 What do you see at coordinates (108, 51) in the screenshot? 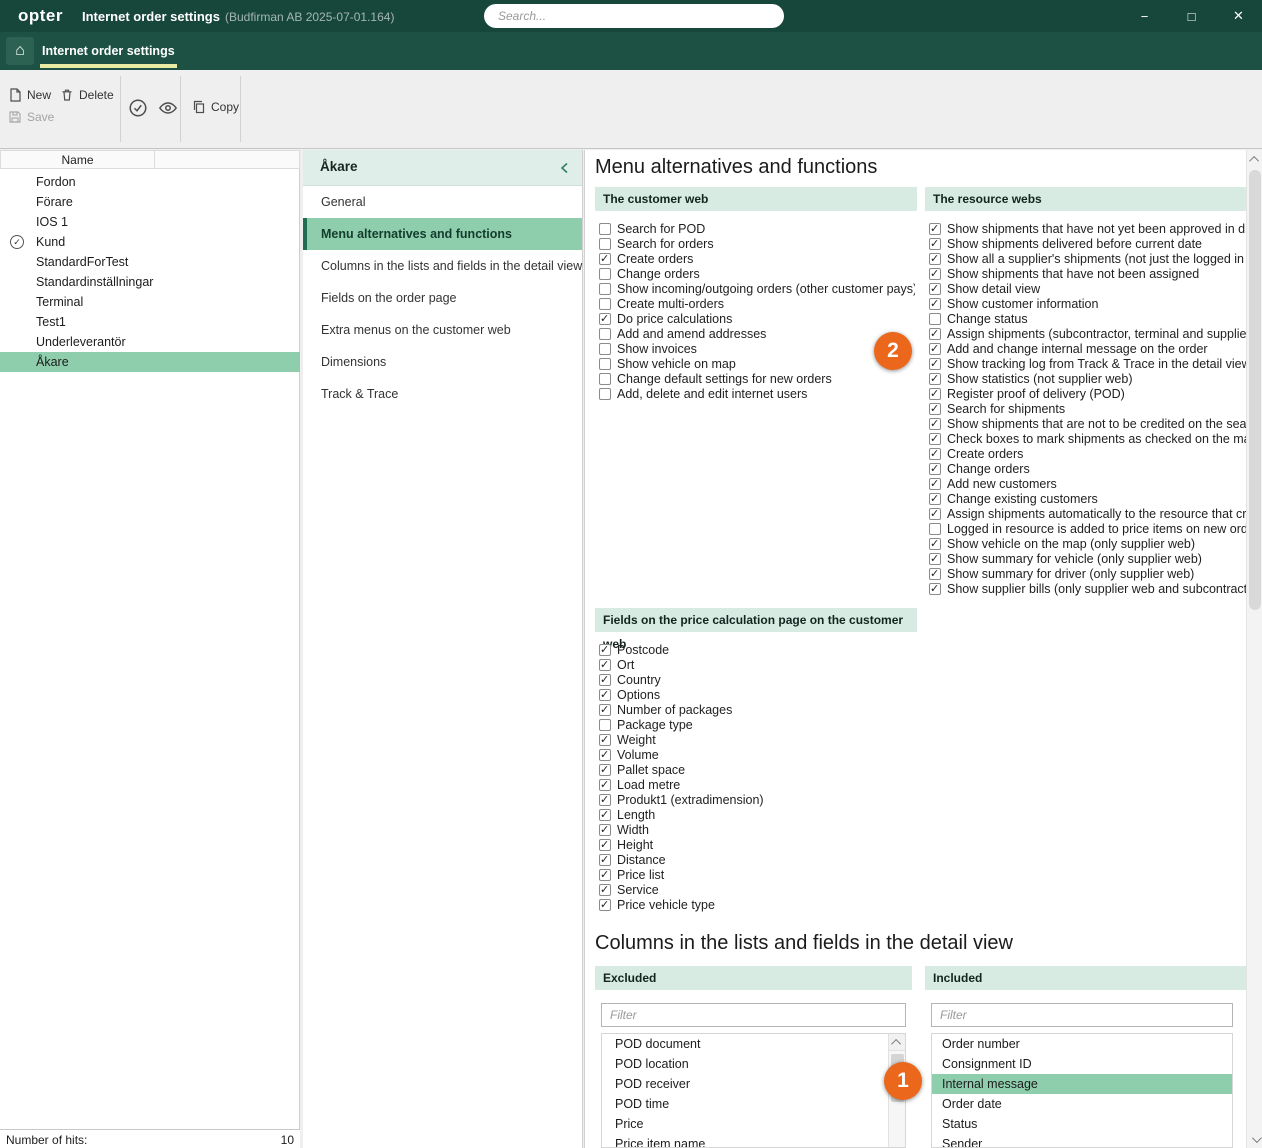
I see `tab-internet-order-settings: Internet order settings` at bounding box center [108, 51].